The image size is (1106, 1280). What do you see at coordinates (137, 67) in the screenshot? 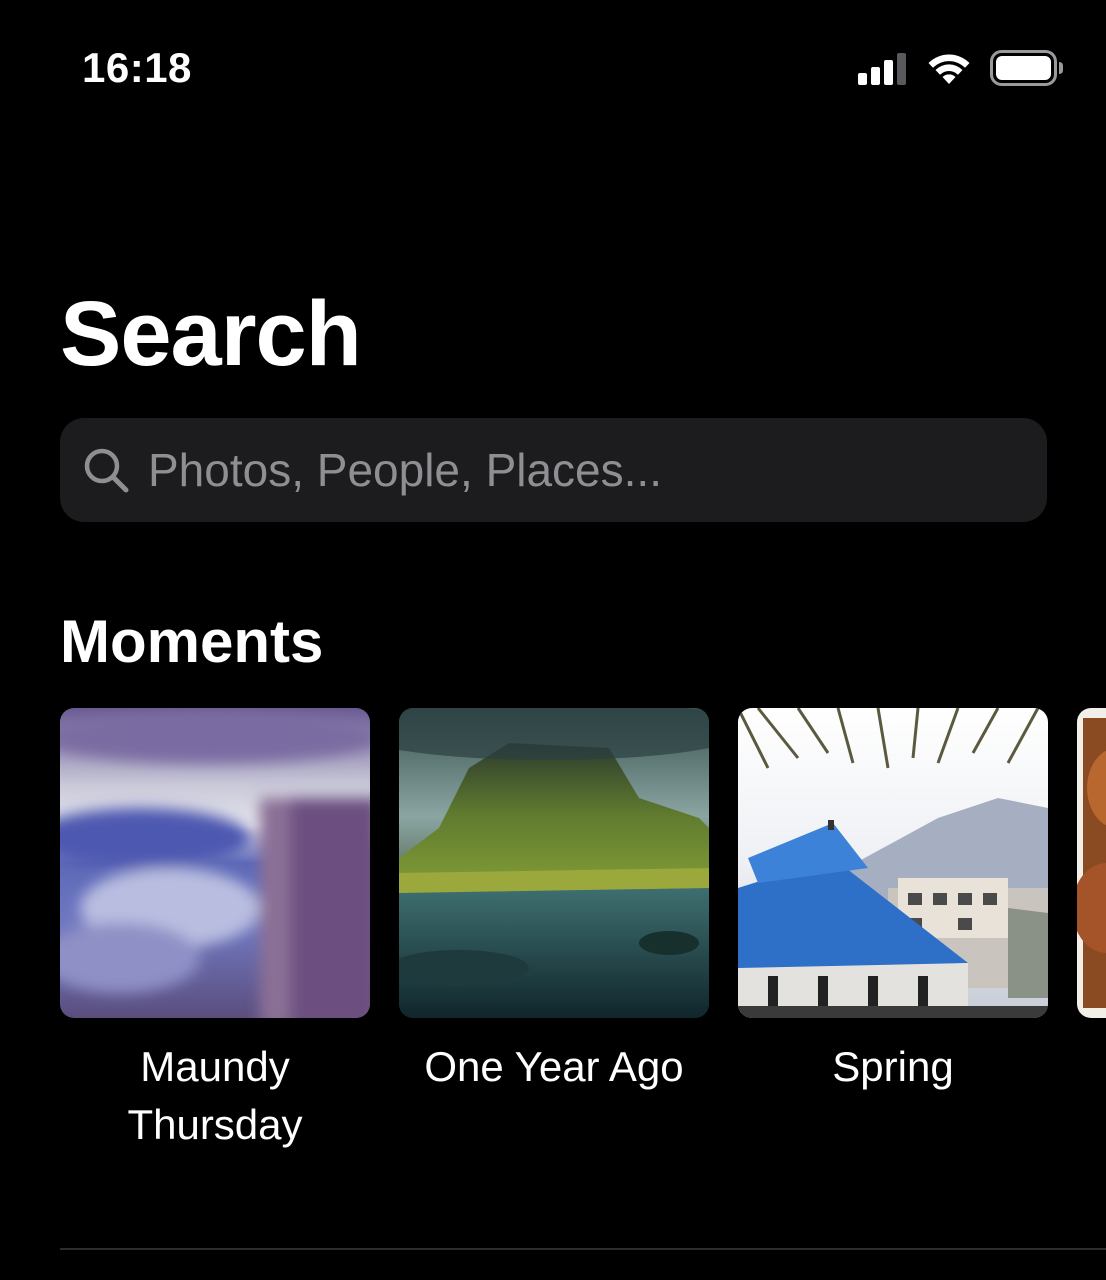
I see `status-time: 16:18` at bounding box center [137, 67].